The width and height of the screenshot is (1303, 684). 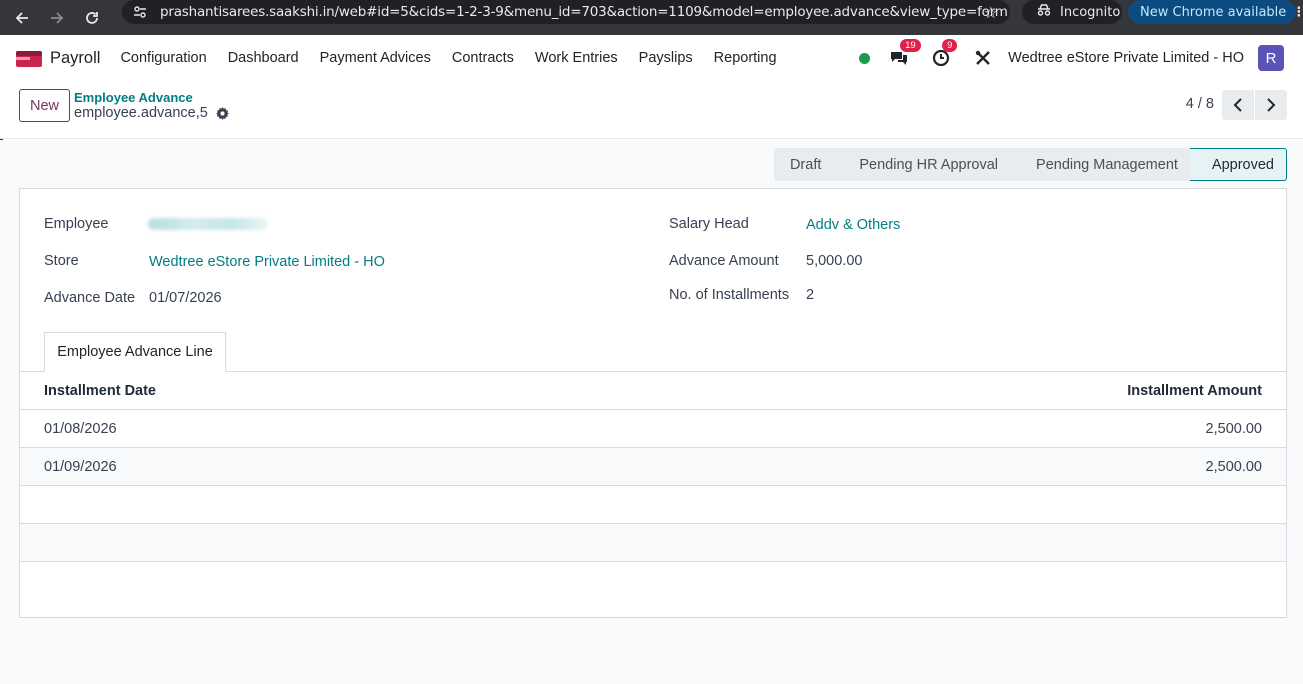 What do you see at coordinates (576, 58) in the screenshot?
I see `menu-work-entries: Work Entries` at bounding box center [576, 58].